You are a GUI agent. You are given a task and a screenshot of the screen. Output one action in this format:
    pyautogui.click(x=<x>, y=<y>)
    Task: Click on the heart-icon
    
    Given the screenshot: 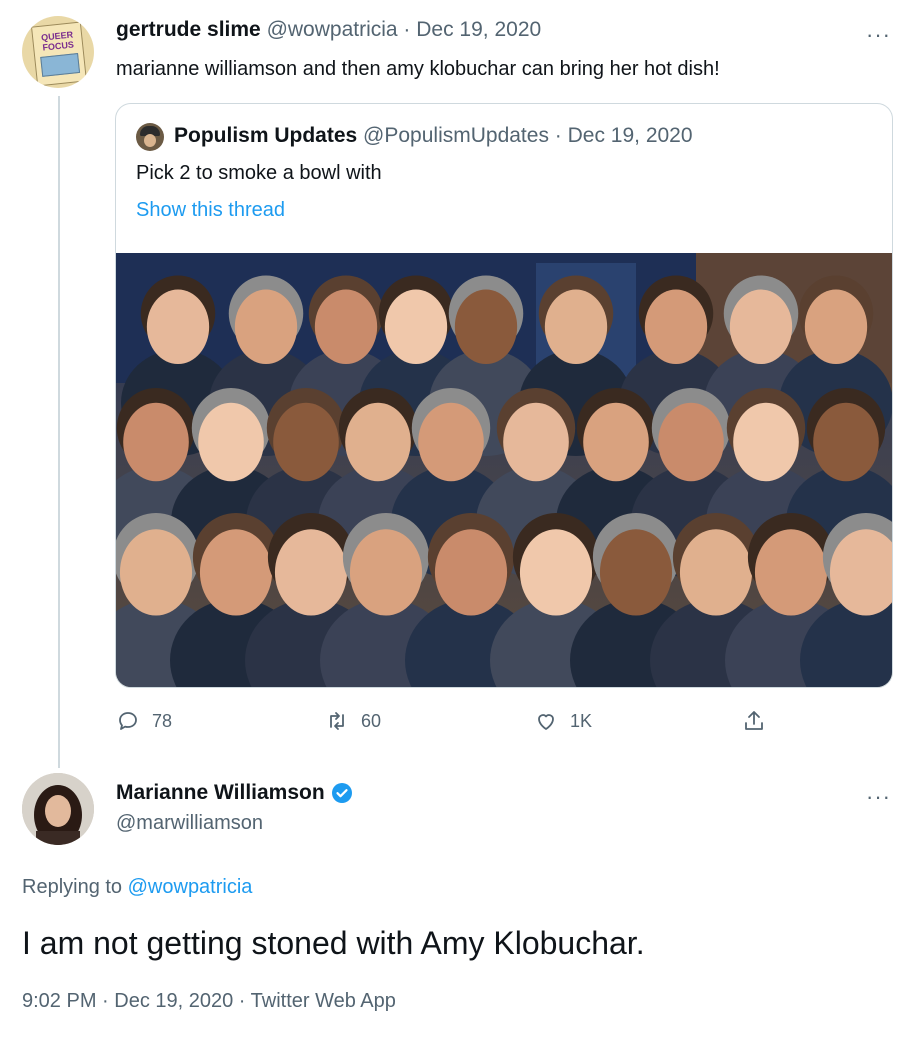 What is the action you would take?
    pyautogui.click(x=546, y=722)
    